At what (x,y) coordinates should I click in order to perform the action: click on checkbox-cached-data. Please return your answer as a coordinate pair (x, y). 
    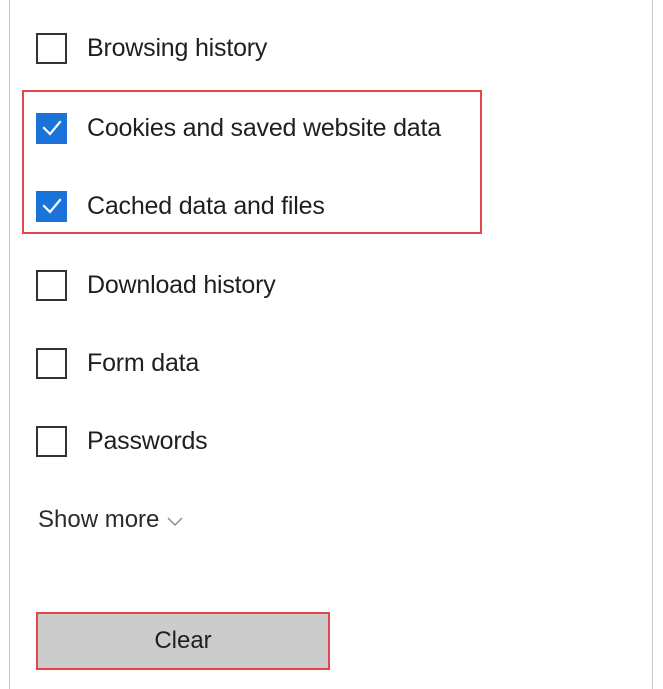
    Looking at the image, I should click on (51, 206).